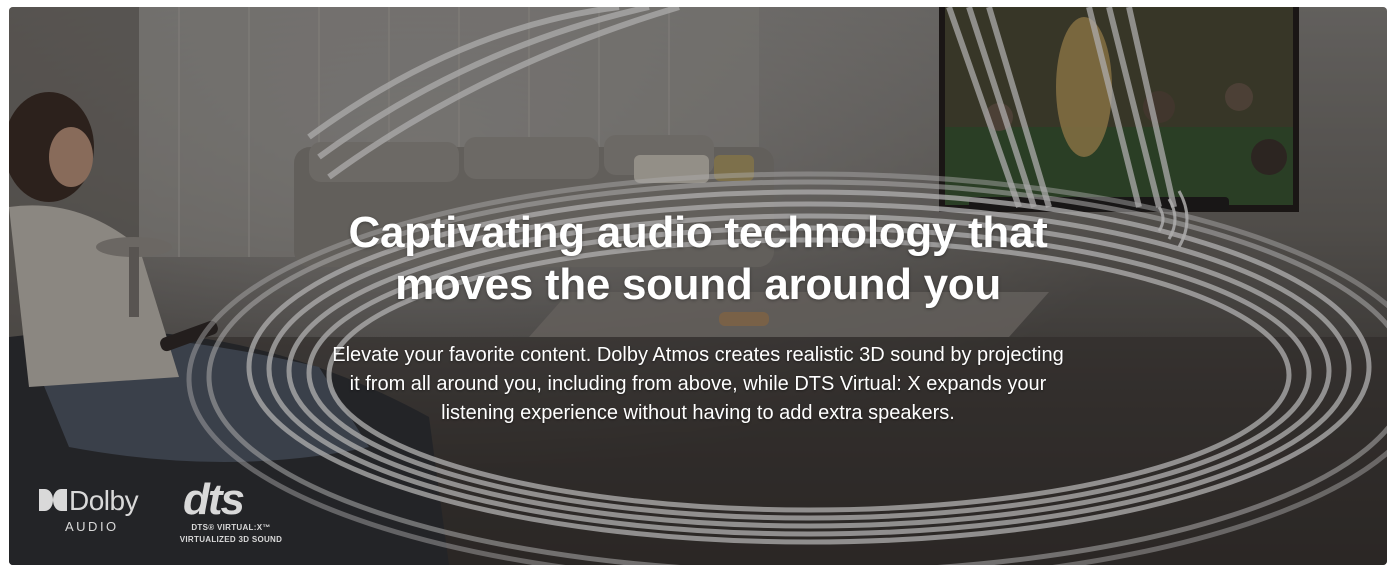  I want to click on headline-line-2: moves the sound around you, so click(698, 284).